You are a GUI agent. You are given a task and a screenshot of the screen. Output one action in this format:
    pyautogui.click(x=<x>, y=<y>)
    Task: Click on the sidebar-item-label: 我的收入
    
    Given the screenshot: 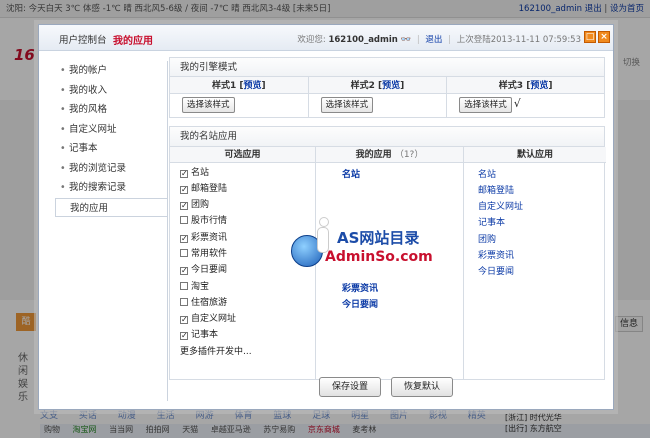 What is the action you would take?
    pyautogui.click(x=88, y=90)
    